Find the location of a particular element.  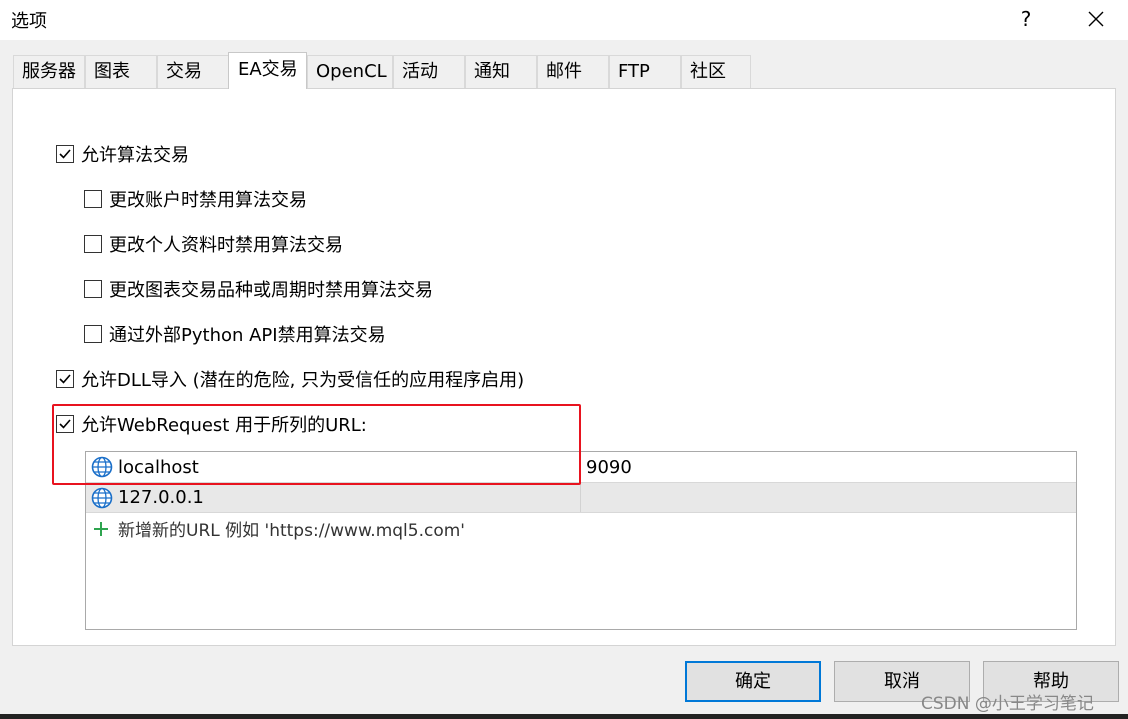

allow-webrequest-label: 允许WebRequest 用于所列的URL: is located at coordinates (224, 425).